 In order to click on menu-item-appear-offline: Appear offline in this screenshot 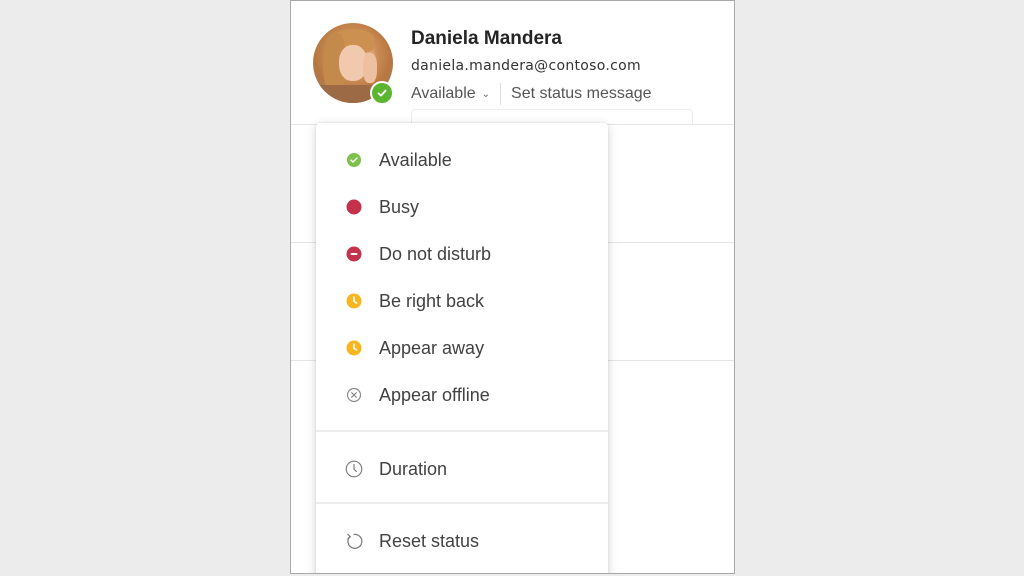, I will do `click(462, 395)`.